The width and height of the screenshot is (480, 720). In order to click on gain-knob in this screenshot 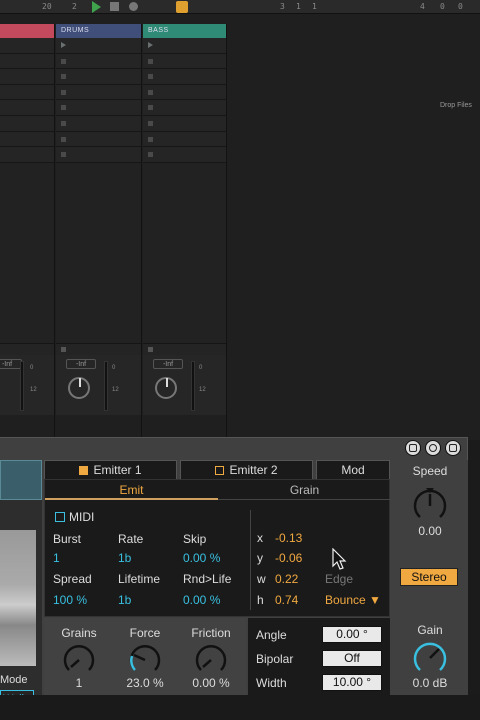, I will do `click(430, 658)`.